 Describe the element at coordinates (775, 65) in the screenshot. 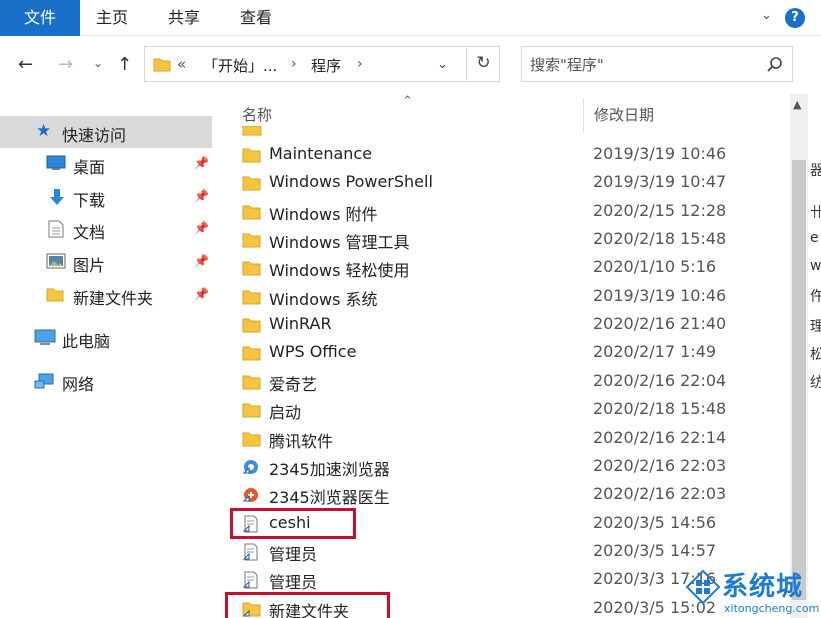

I see `search-icon` at that location.